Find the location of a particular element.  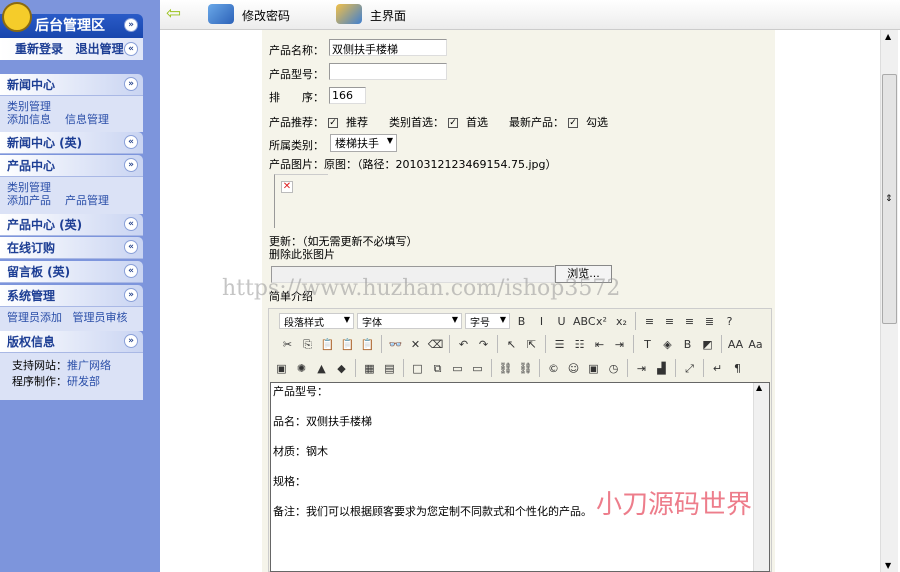

date-icon: ▣ is located at coordinates (593, 368).